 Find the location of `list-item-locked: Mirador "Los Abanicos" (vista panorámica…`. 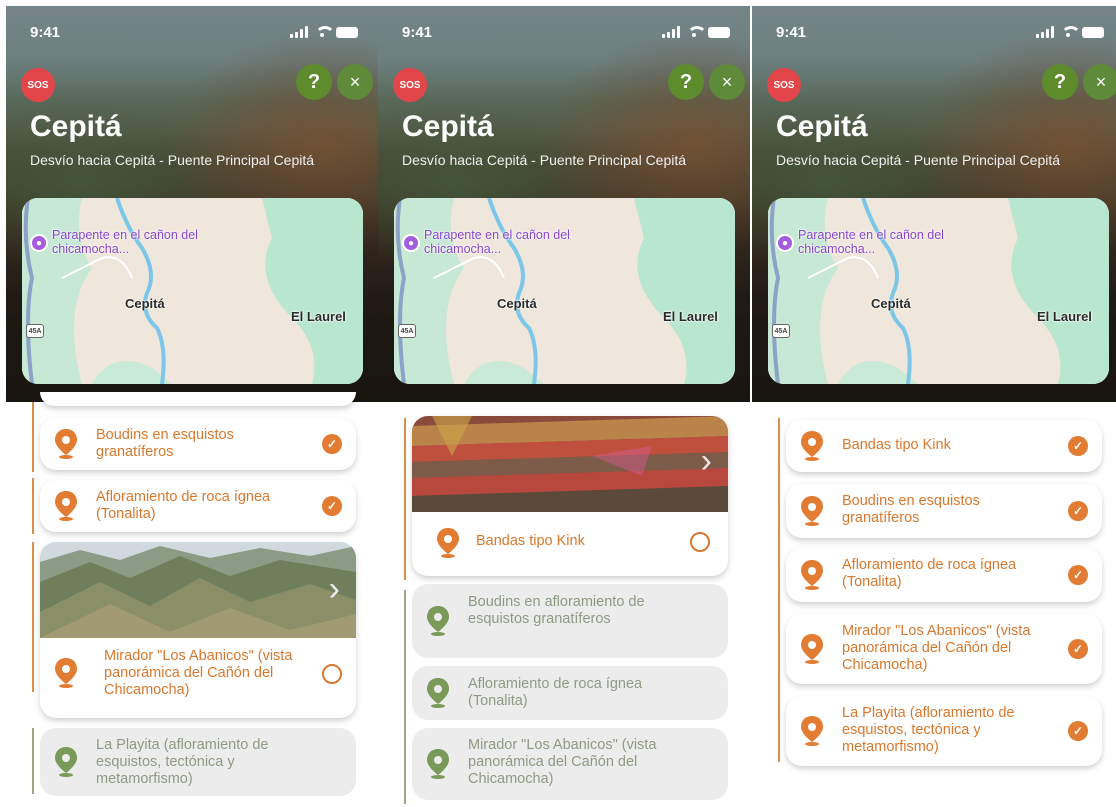

list-item-locked: Mirador "Los Abanicos" (vista panorámica… is located at coordinates (570, 764).